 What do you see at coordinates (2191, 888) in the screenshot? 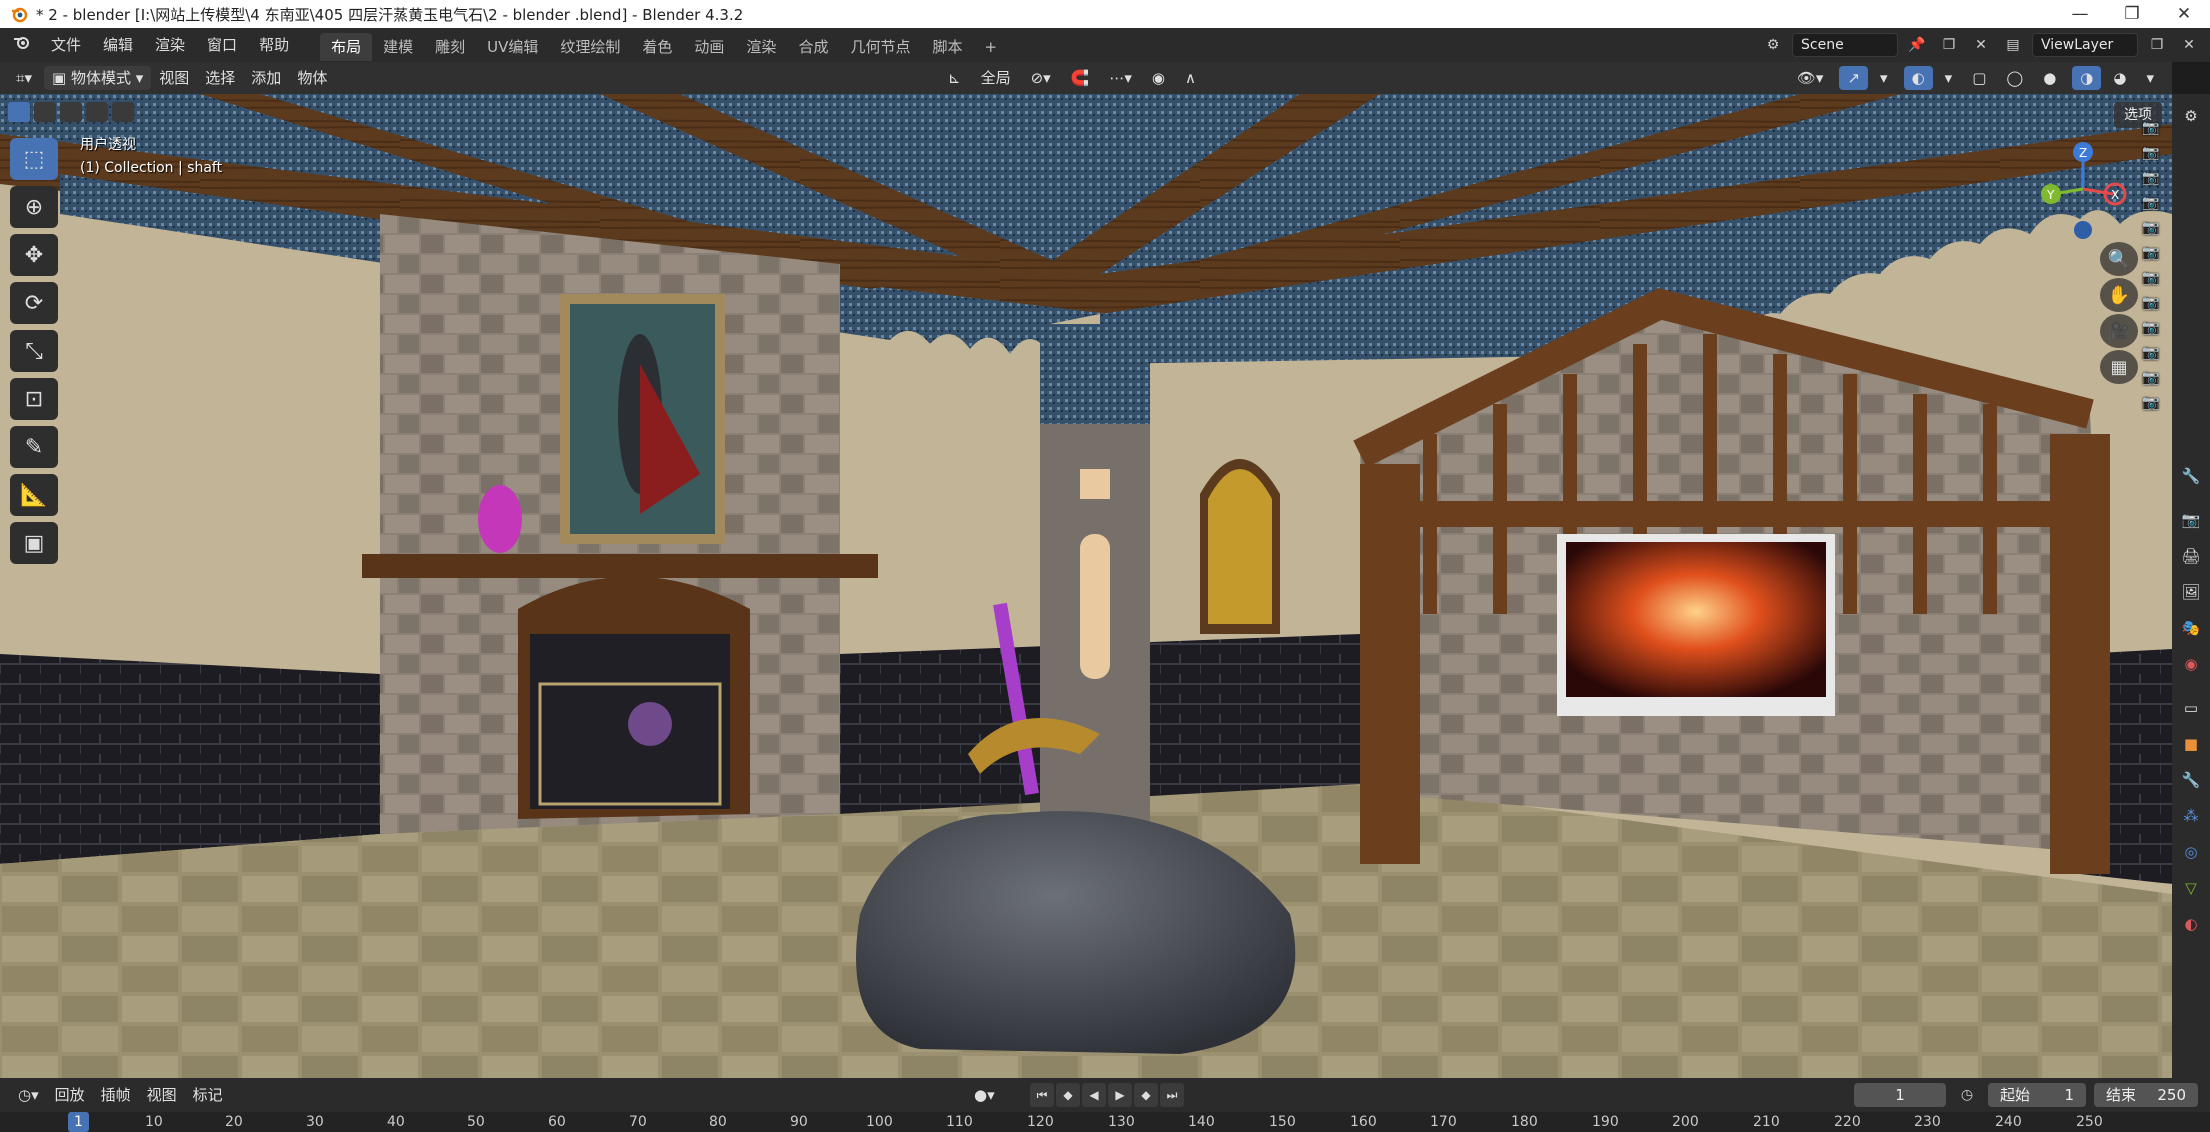
I see `object-data-properties-icon: ▽` at bounding box center [2191, 888].